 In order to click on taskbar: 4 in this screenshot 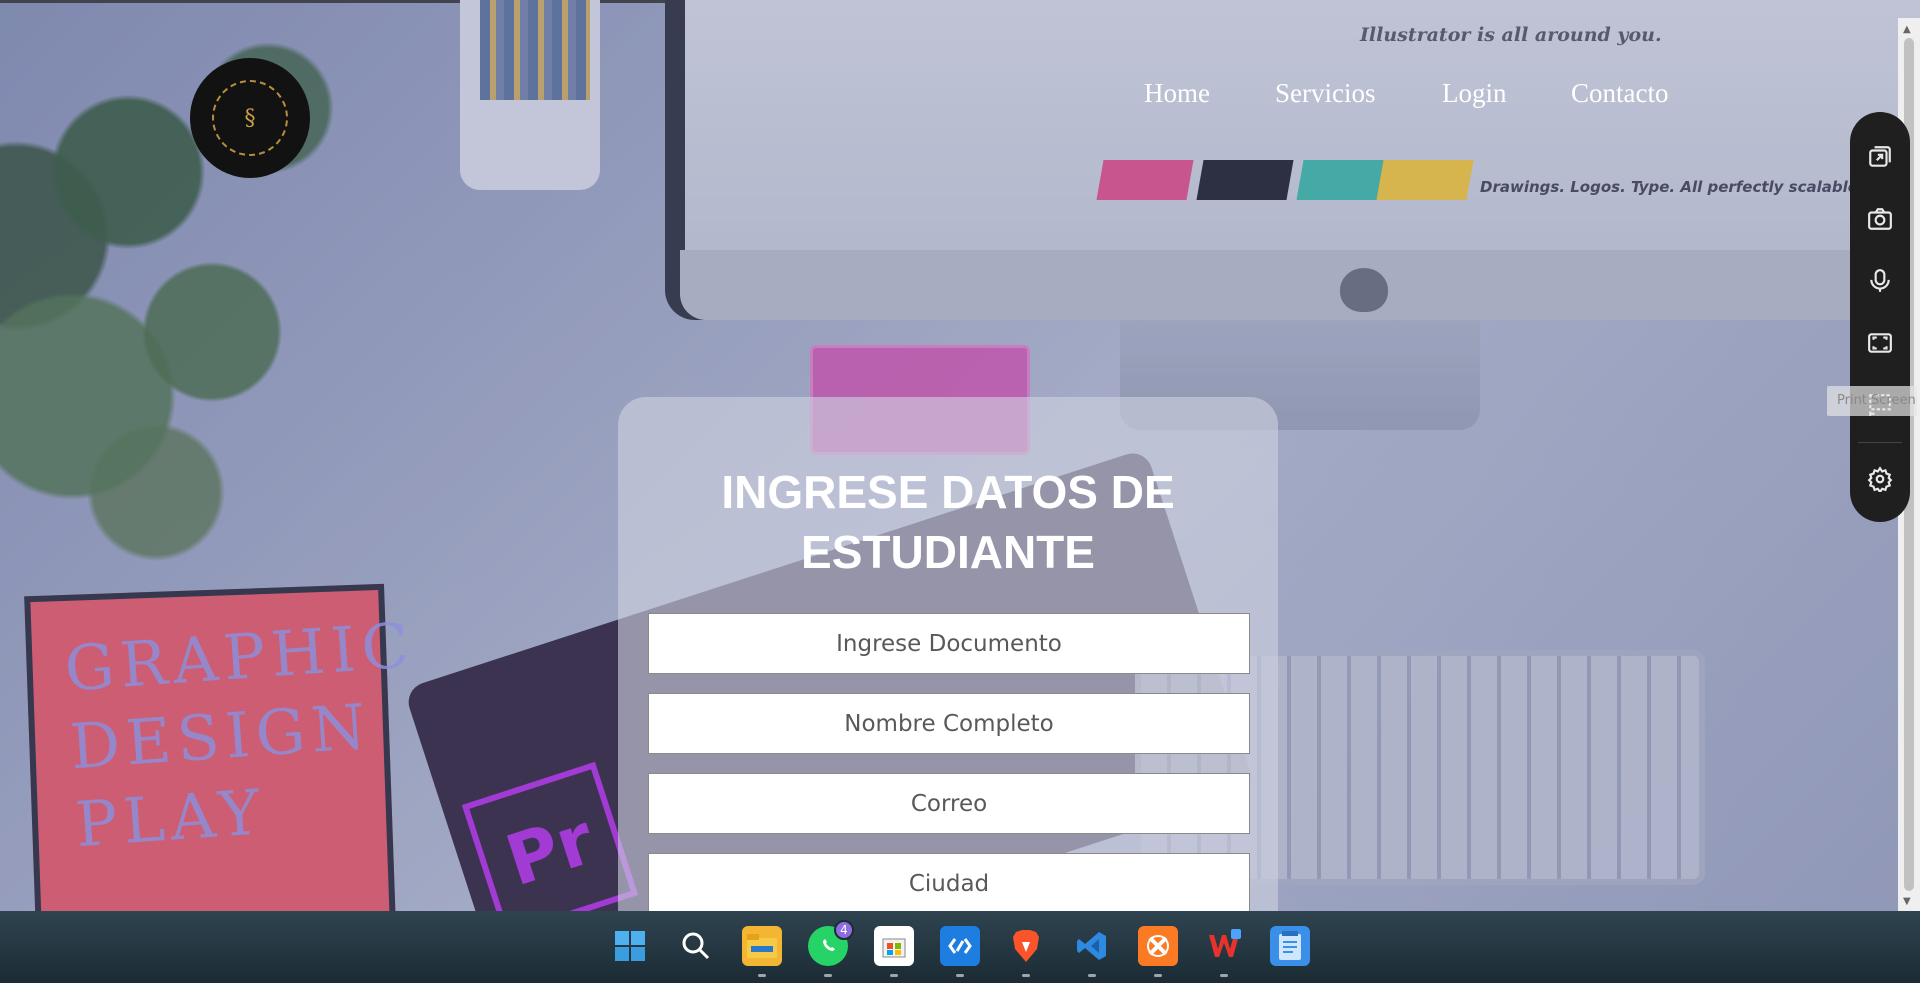, I will do `click(960, 947)`.